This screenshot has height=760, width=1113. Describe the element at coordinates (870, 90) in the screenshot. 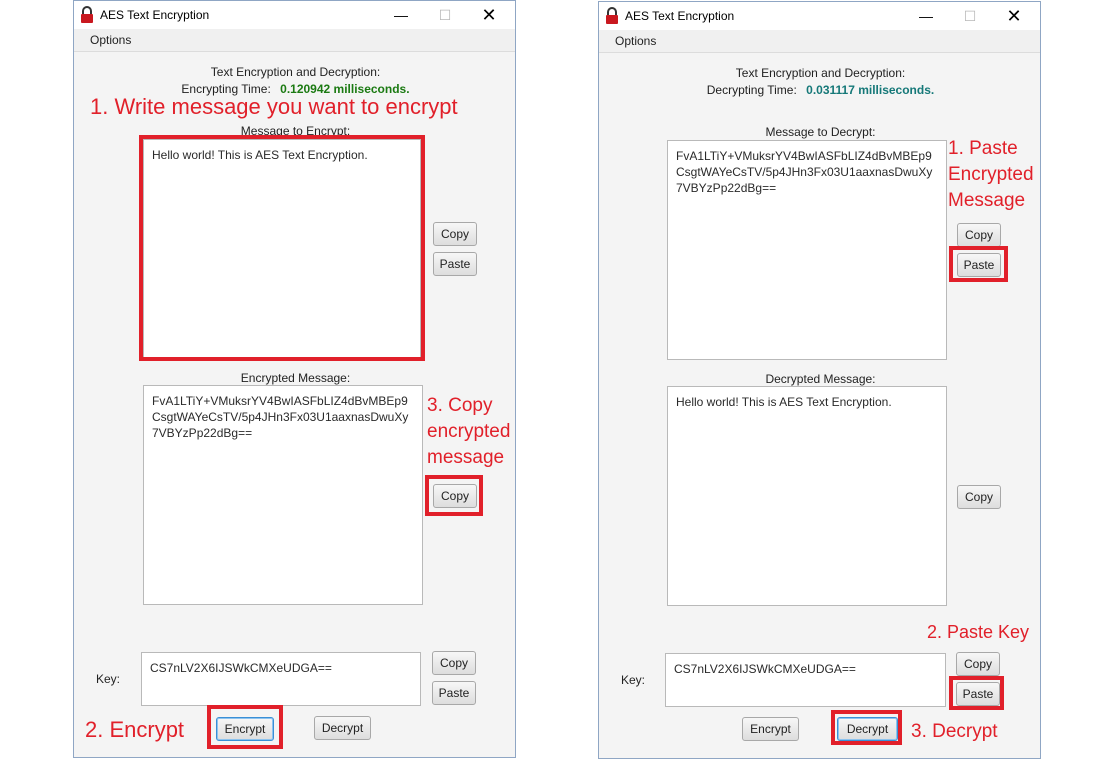

I see `time-value: 0.031117 milliseconds.` at that location.